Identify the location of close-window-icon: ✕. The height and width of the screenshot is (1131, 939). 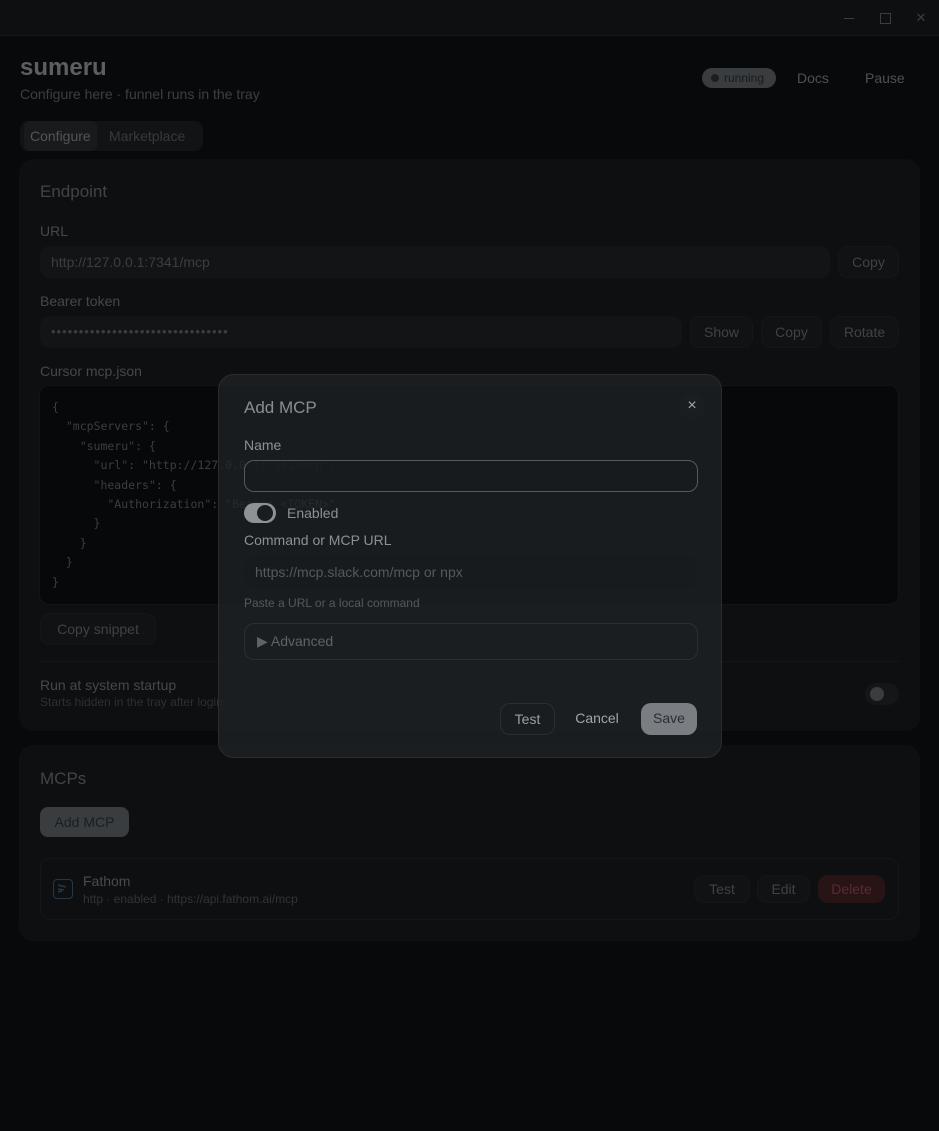
(921, 18).